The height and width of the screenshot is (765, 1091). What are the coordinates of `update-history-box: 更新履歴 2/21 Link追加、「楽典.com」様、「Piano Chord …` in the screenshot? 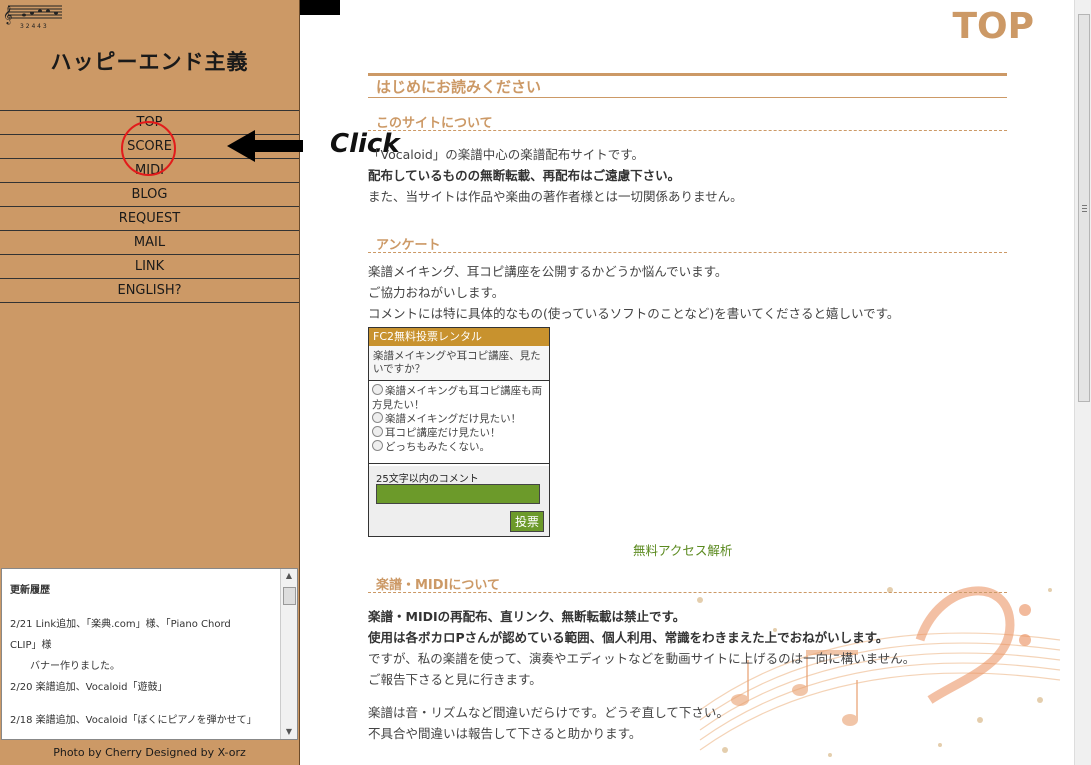 It's located at (149, 654).